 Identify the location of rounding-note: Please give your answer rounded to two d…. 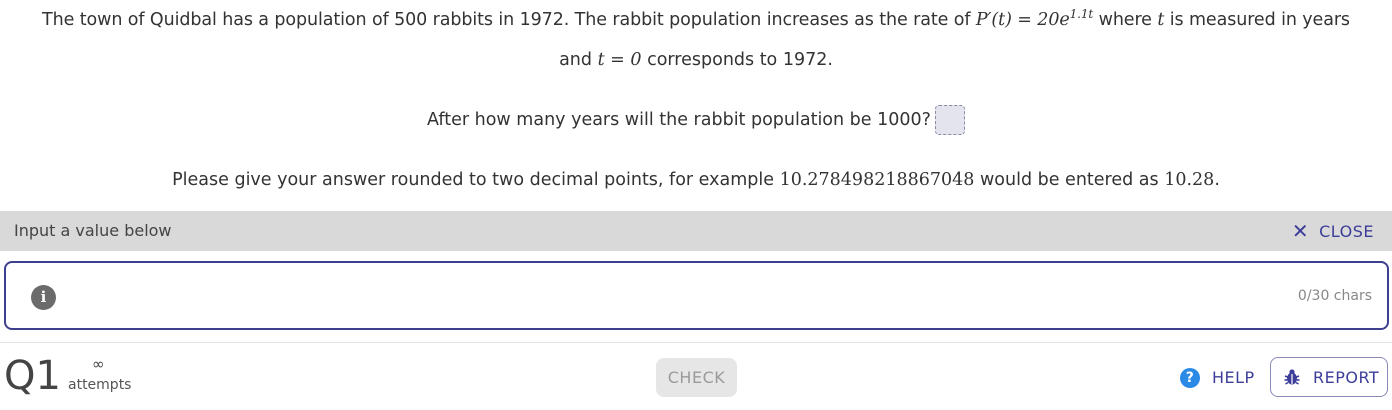
(696, 180).